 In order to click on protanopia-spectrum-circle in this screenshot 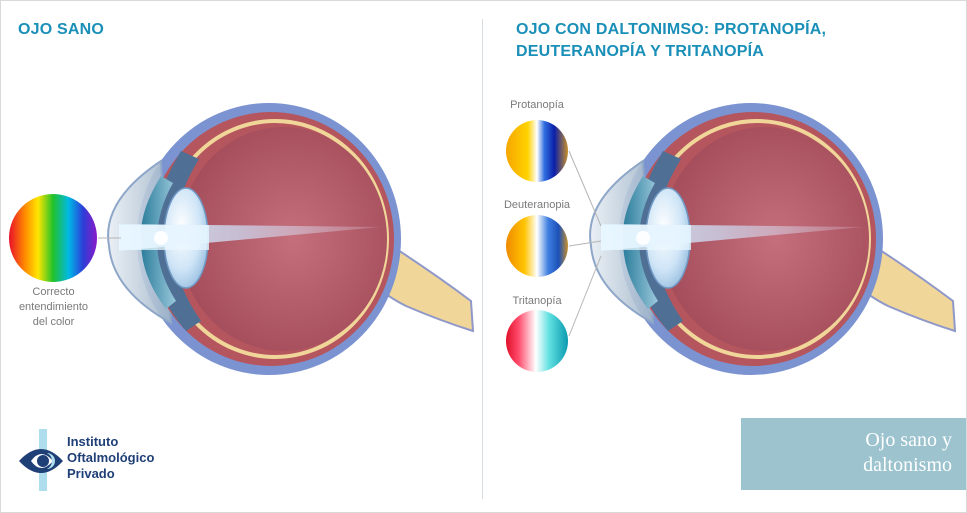, I will do `click(537, 151)`.